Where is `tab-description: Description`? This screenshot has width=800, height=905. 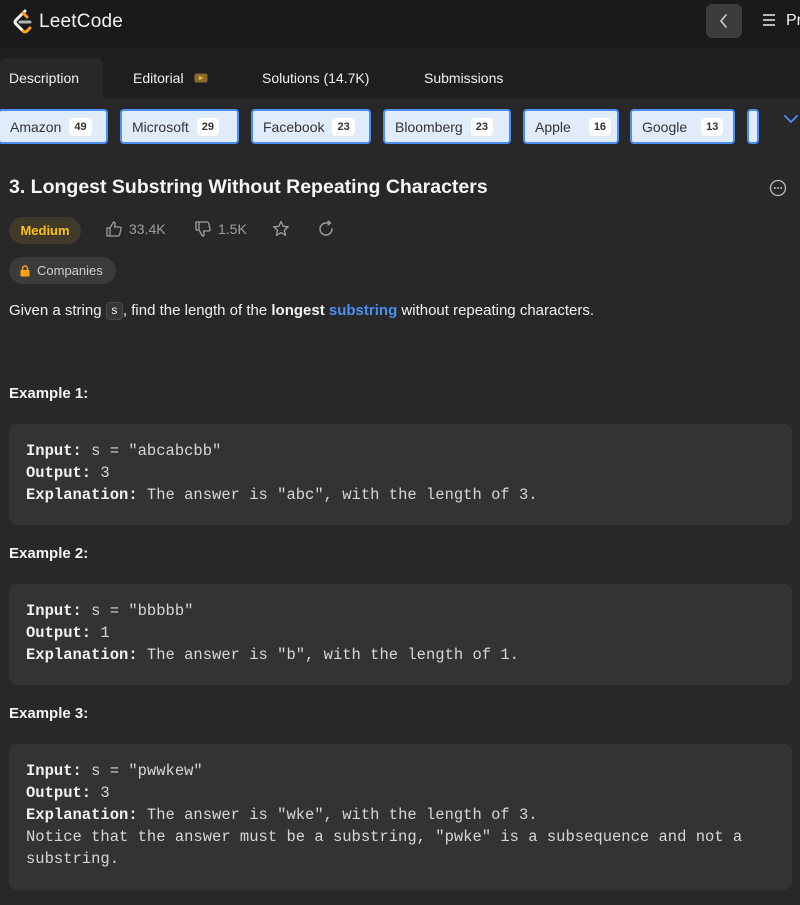 tab-description: Description is located at coordinates (51, 78).